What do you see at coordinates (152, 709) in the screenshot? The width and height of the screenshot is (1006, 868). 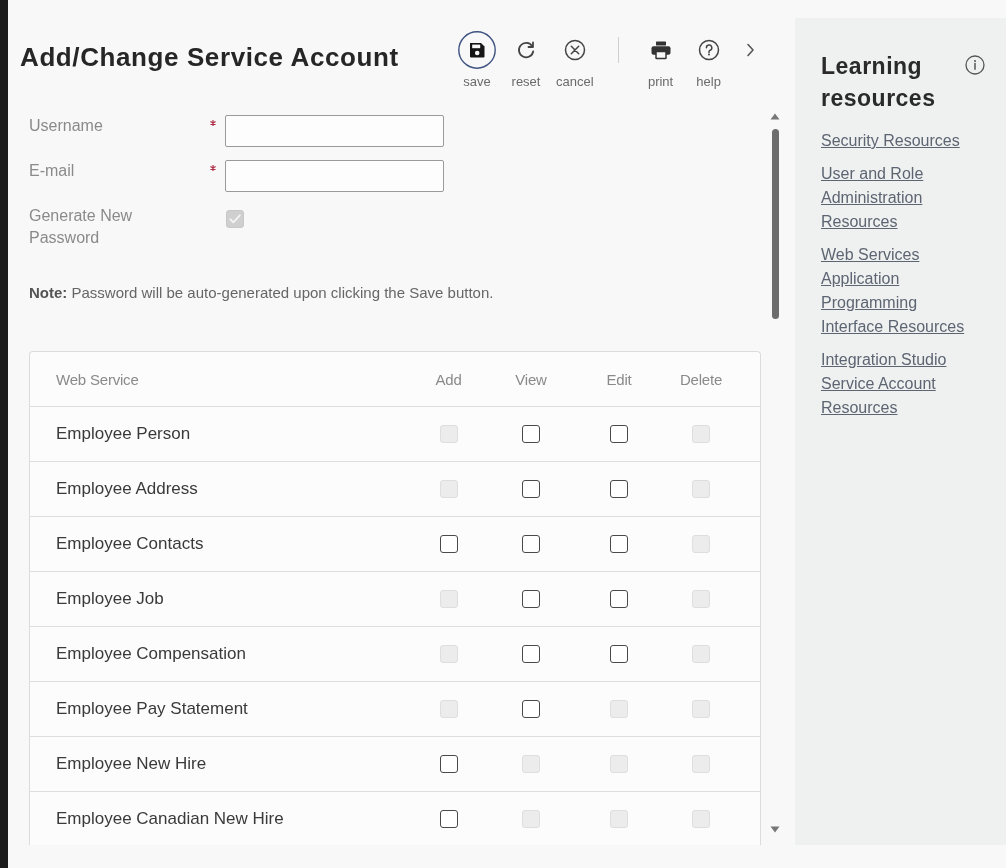 I see `web-service-name: Employee Pay Statement` at bounding box center [152, 709].